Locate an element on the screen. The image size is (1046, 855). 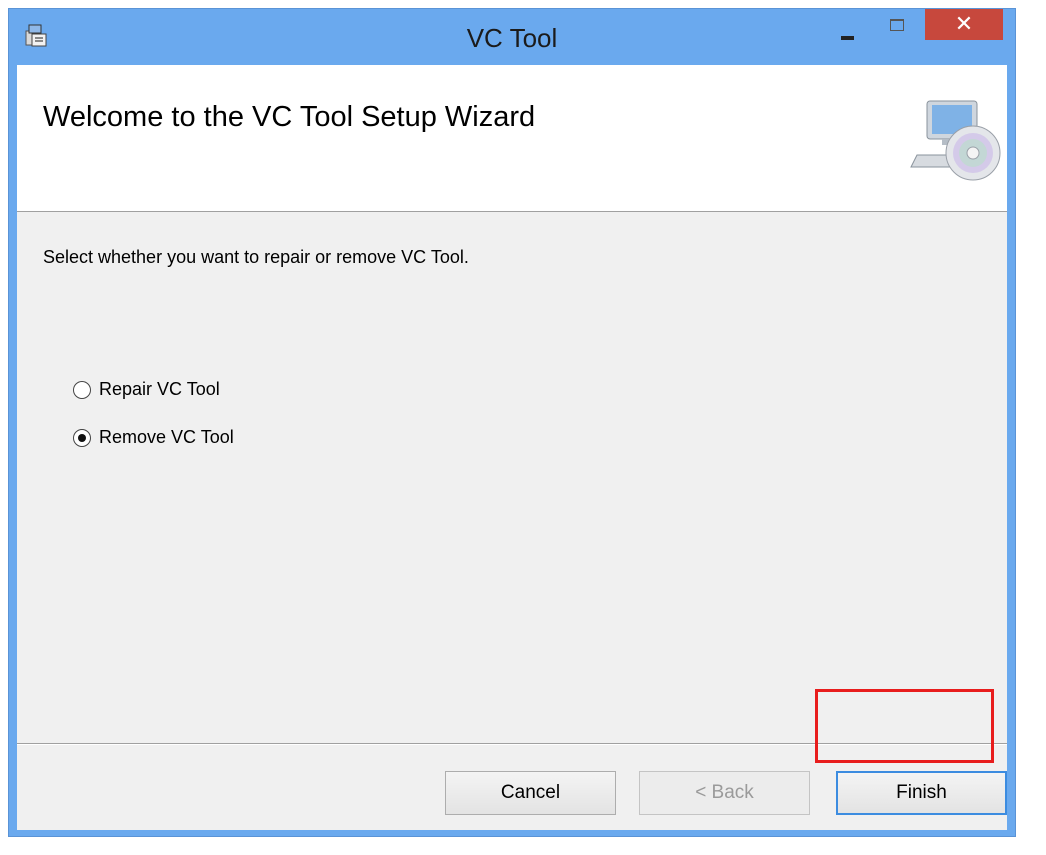
computer-cd-icon is located at coordinates (955, 140).